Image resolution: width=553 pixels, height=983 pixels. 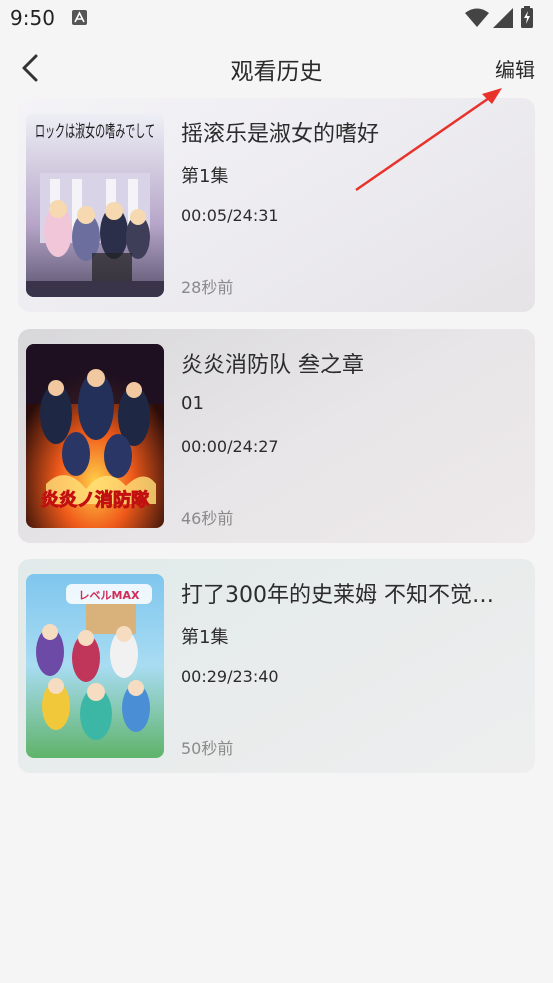 What do you see at coordinates (207, 518) in the screenshot?
I see `history-item-watched-ago: 46秒前` at bounding box center [207, 518].